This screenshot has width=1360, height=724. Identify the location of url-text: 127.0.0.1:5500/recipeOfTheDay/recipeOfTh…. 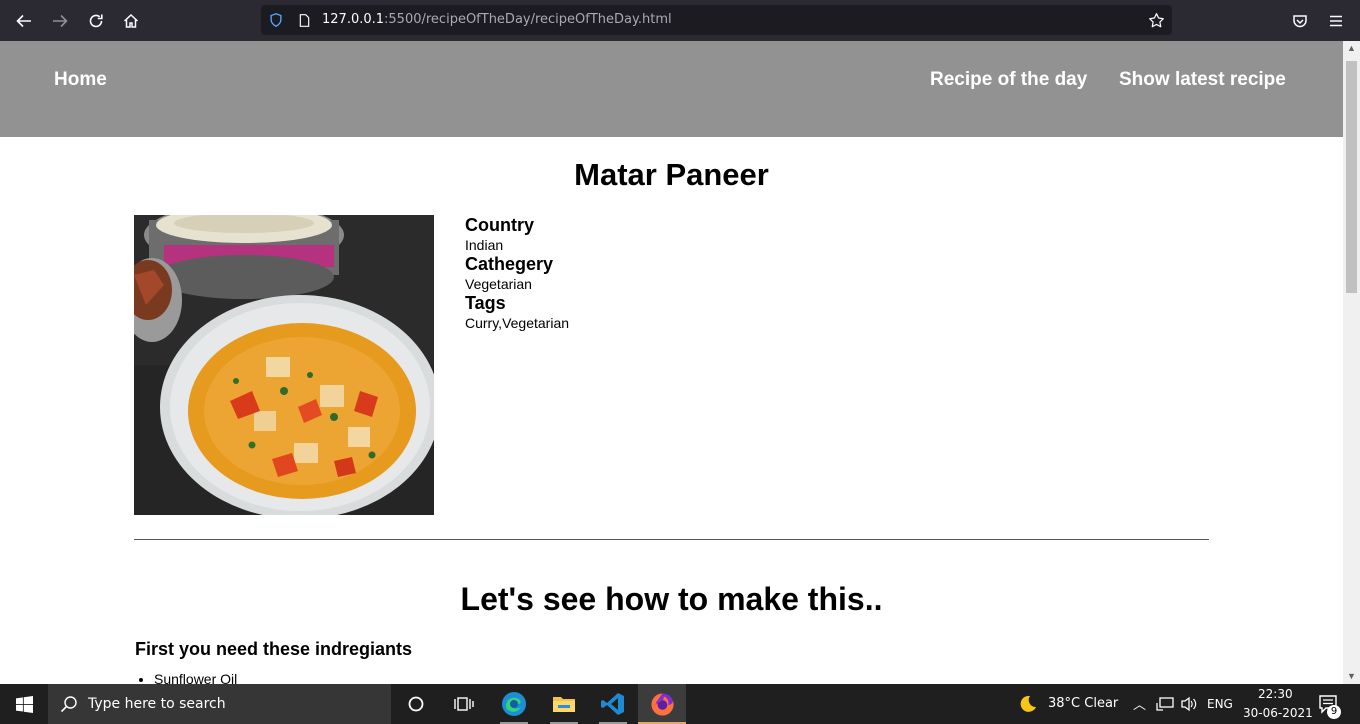
(497, 19).